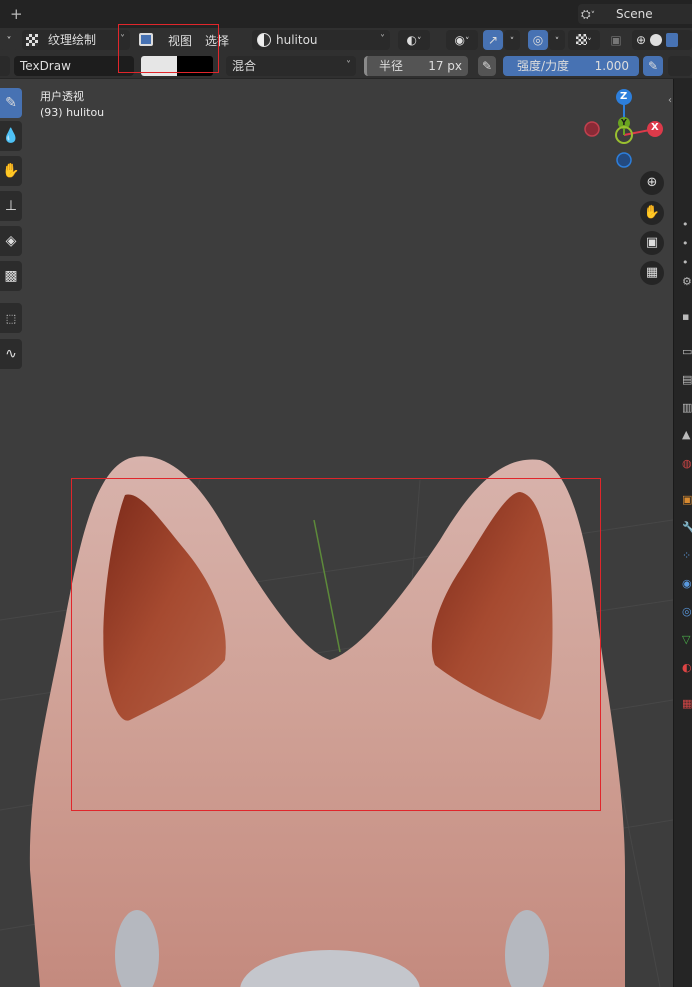 The width and height of the screenshot is (692, 987). Describe the element at coordinates (655, 40) in the screenshot. I see `solid-shading-icon` at that location.